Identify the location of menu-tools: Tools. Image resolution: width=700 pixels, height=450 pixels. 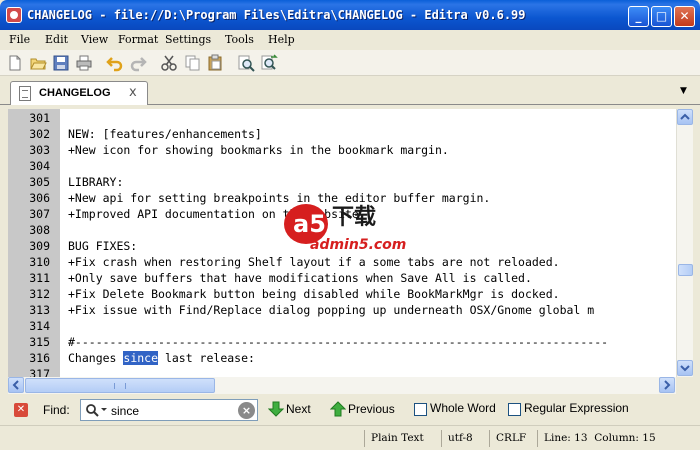
(239, 39).